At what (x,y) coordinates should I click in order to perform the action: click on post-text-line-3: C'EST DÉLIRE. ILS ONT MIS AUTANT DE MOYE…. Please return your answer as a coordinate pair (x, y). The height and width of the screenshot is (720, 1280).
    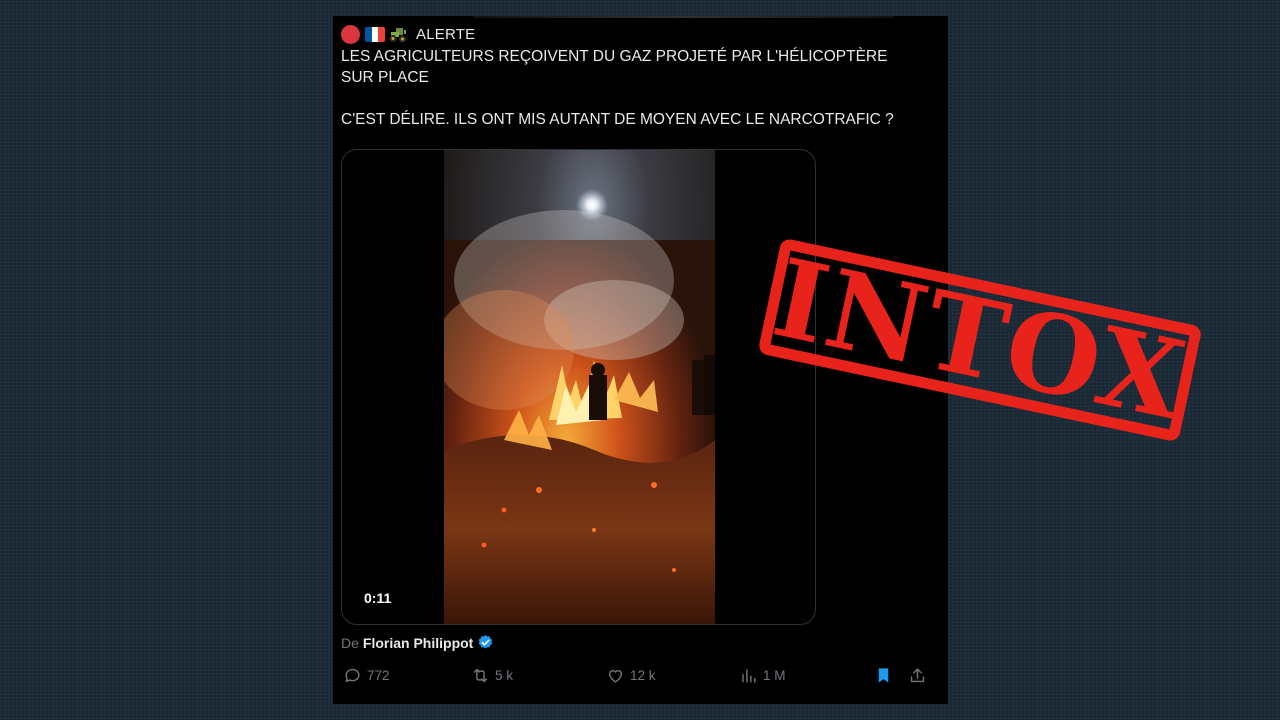
    Looking at the image, I should click on (617, 119).